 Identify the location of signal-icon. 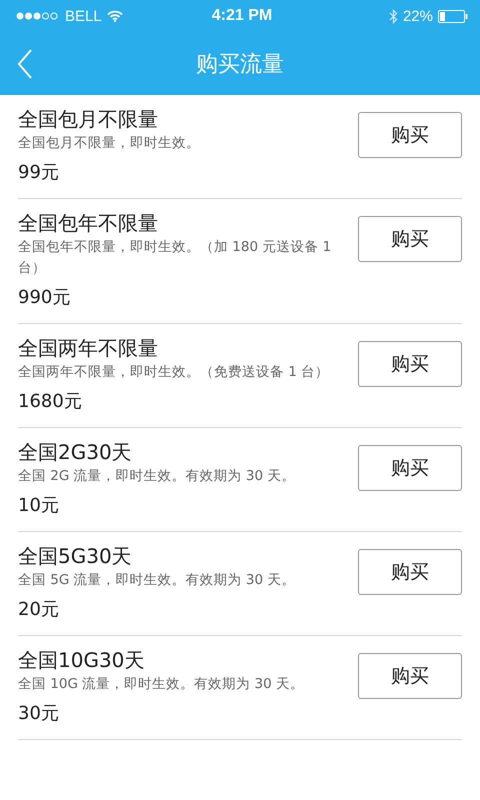
(38, 16).